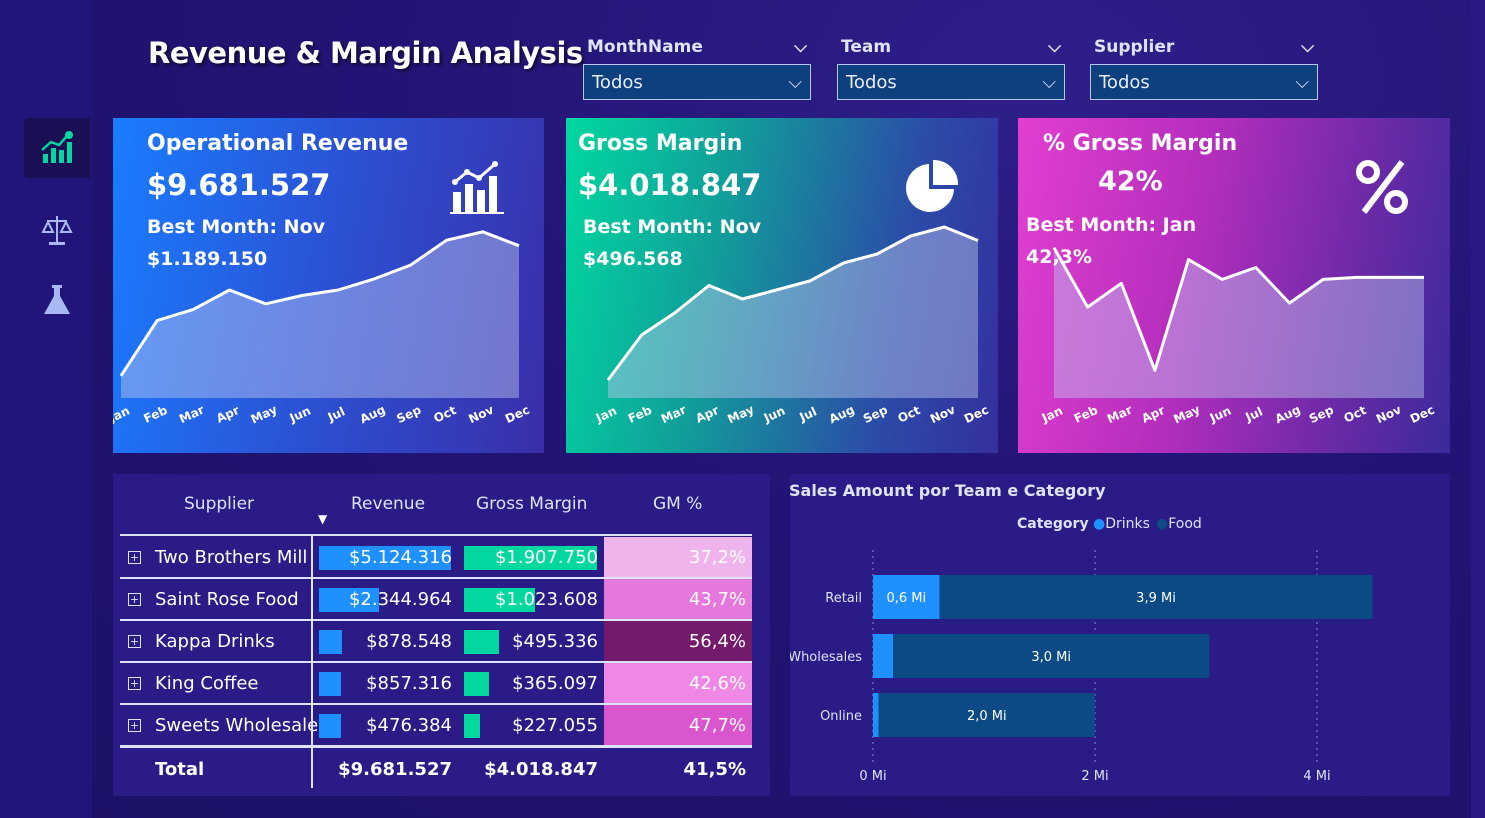 The width and height of the screenshot is (1485, 818). What do you see at coordinates (987, 716) in the screenshot?
I see `bar-data-label: 2,0 Mi` at bounding box center [987, 716].